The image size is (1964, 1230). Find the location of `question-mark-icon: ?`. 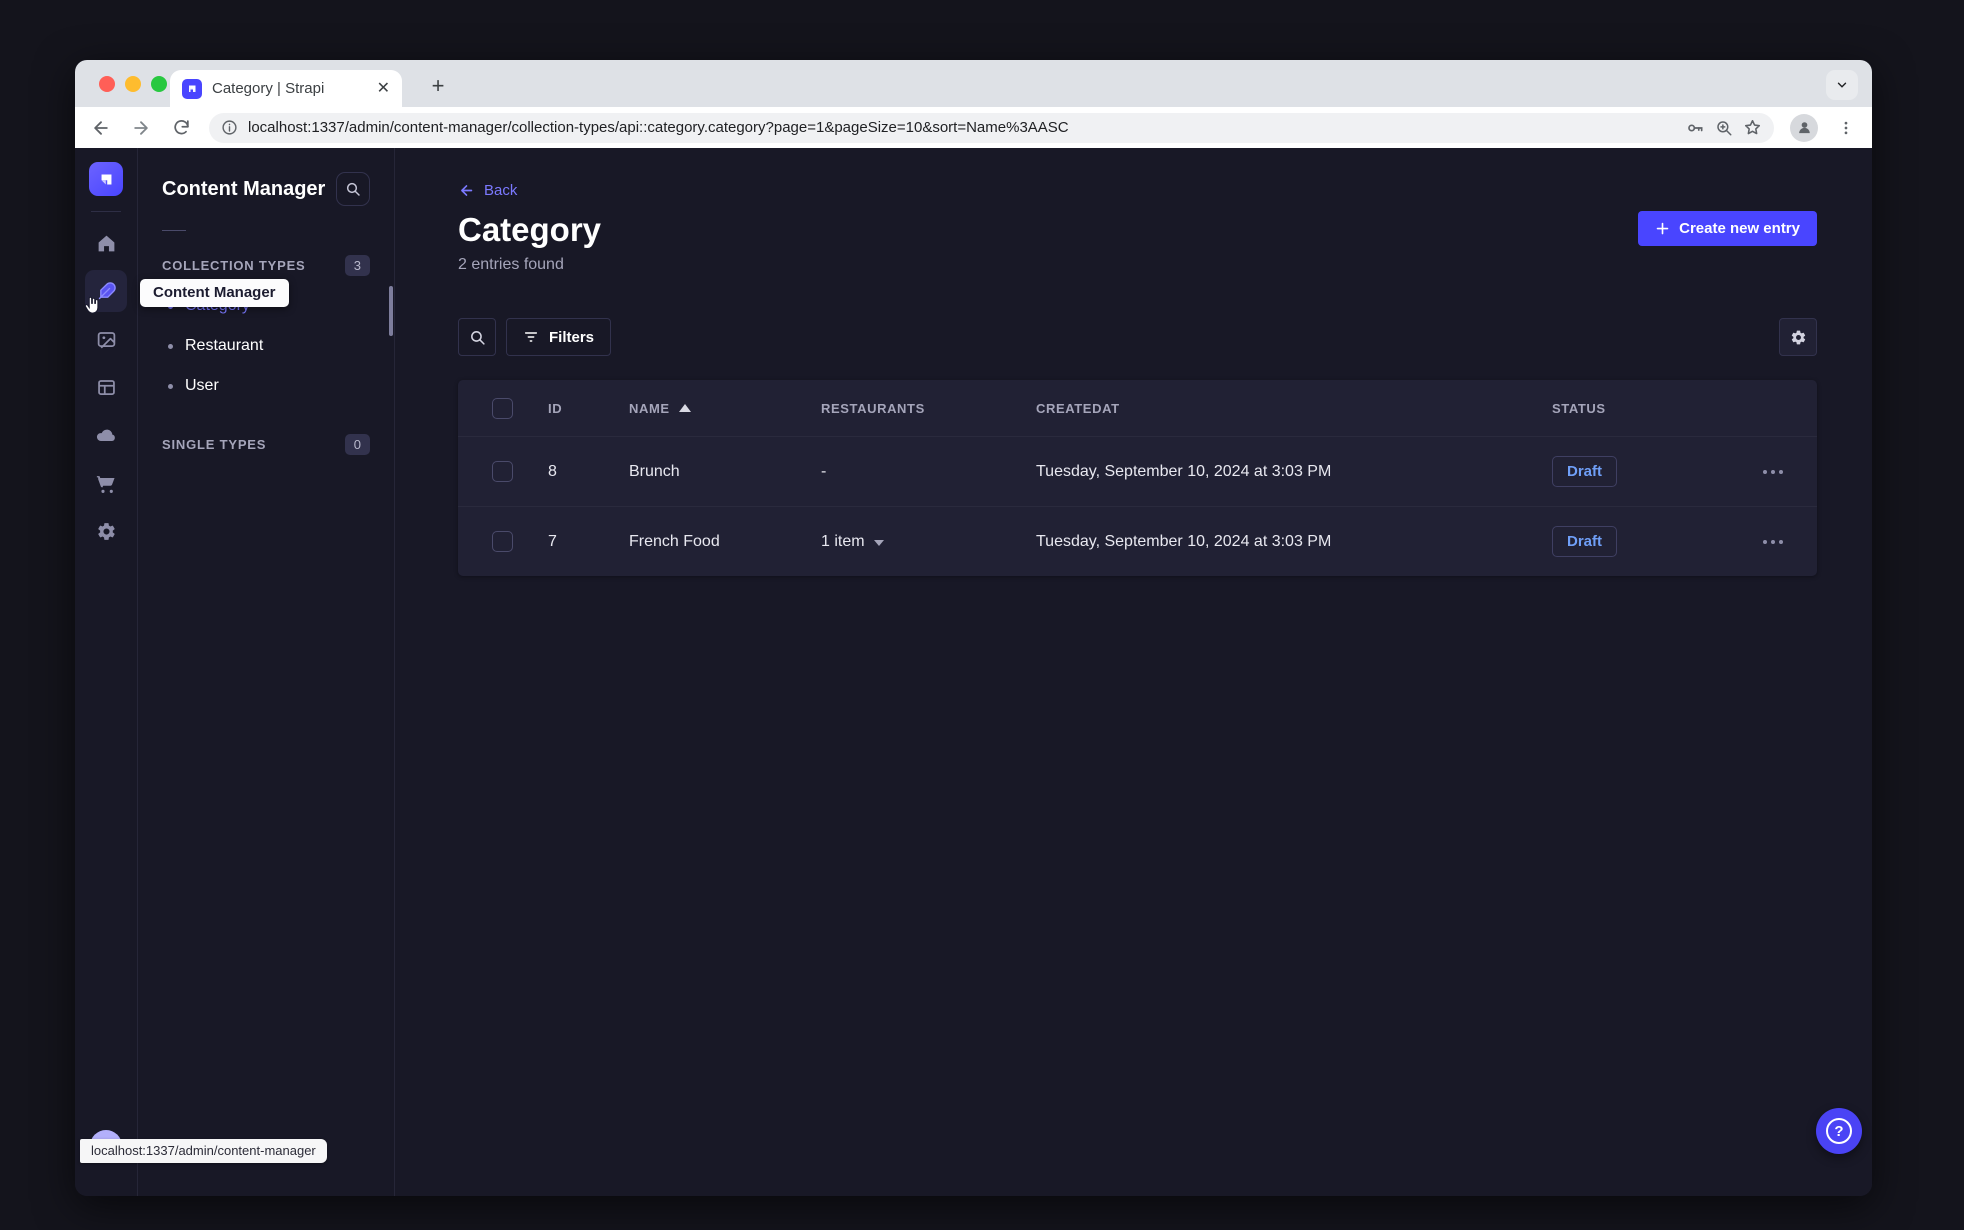

question-mark-icon: ? is located at coordinates (1839, 1131).